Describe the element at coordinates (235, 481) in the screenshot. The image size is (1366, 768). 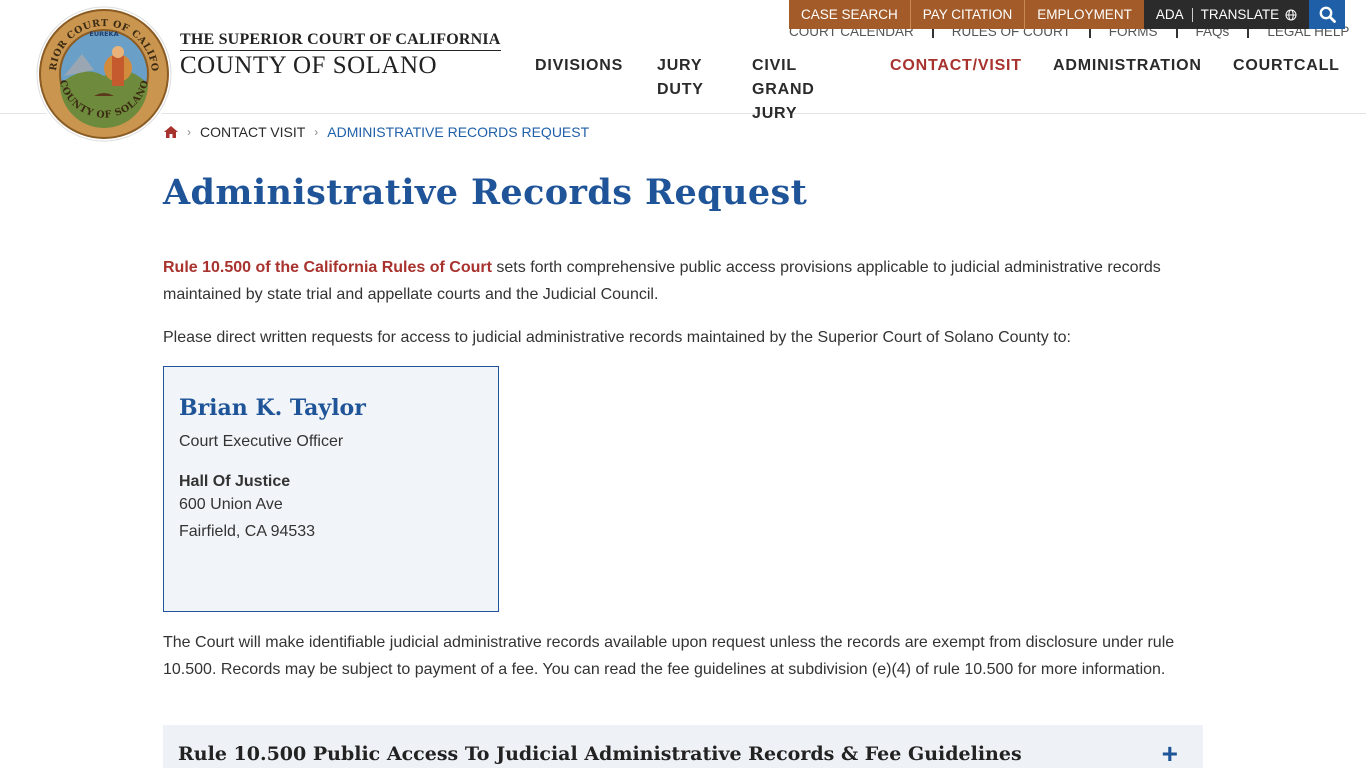
I see `contact-location-name: Hall Of Justice` at that location.